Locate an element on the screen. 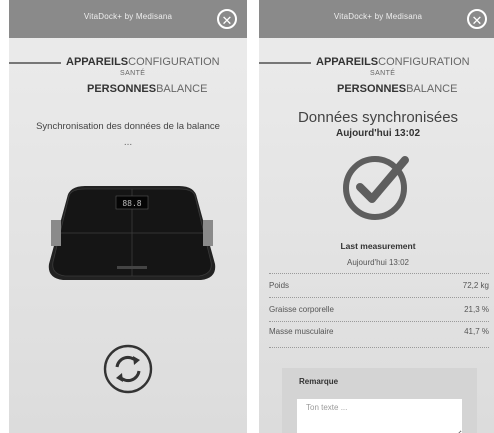 This screenshot has width=494, height=433. measurement-label: Graisse corporelle is located at coordinates (301, 309).